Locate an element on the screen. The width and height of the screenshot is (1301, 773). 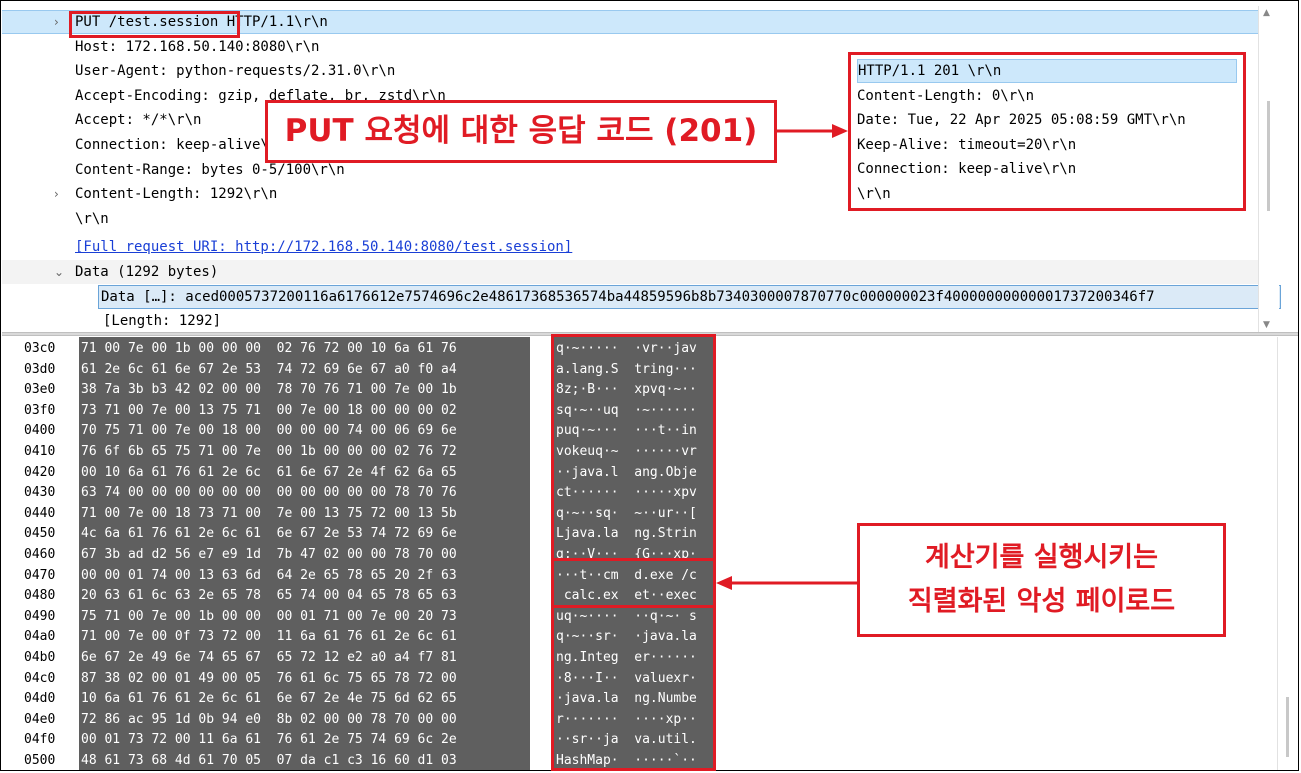
calc-exe-highlight is located at coordinates (633, 583).